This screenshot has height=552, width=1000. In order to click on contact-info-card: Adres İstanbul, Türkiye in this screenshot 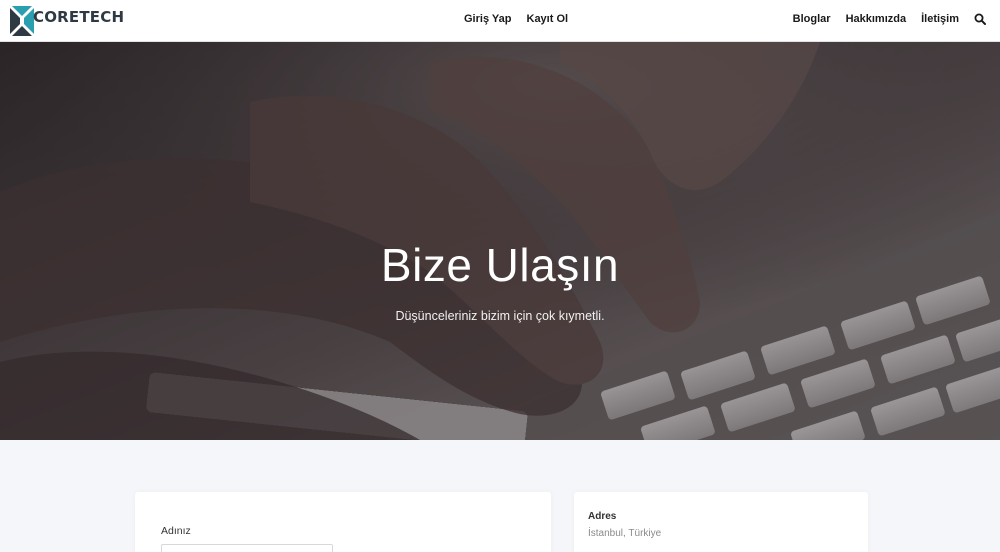, I will do `click(721, 522)`.